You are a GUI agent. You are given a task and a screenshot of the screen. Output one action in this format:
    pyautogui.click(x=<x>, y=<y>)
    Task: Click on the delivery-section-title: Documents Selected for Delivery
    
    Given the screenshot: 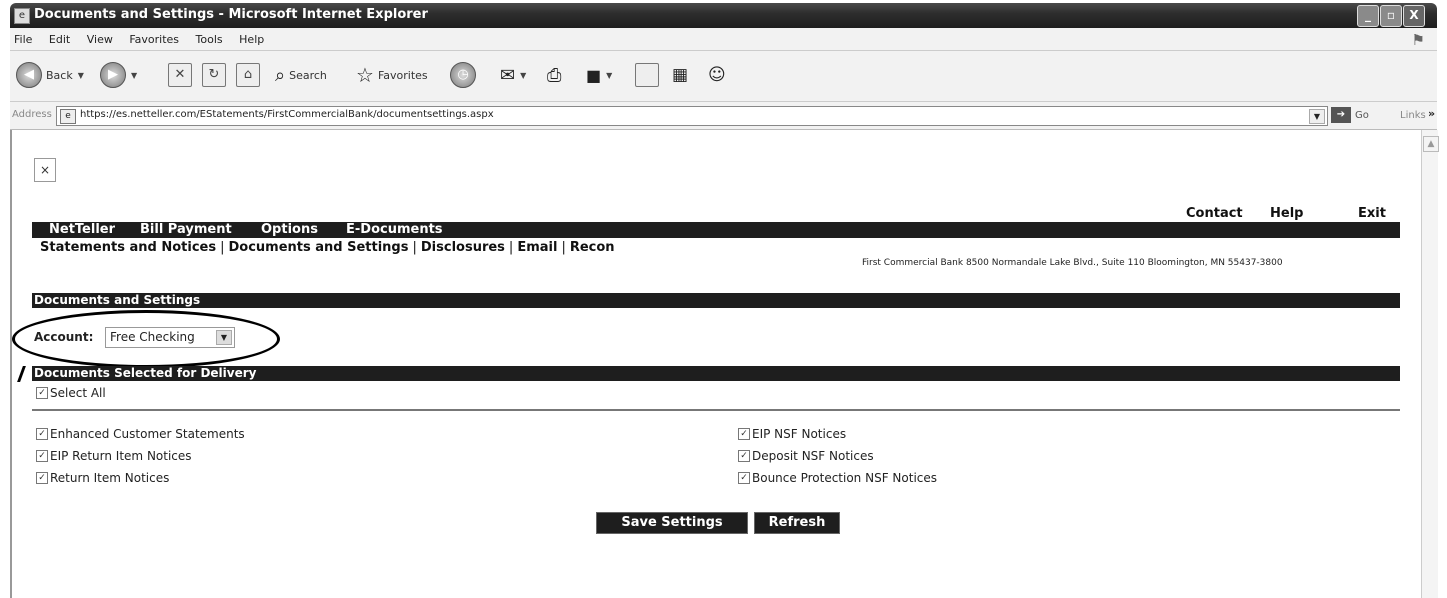 What is the action you would take?
    pyautogui.click(x=145, y=373)
    